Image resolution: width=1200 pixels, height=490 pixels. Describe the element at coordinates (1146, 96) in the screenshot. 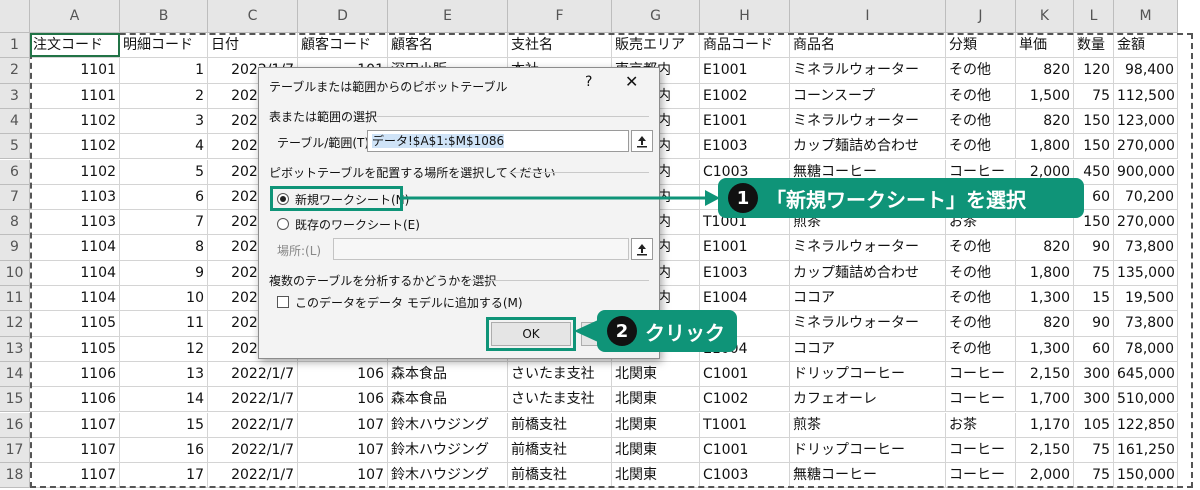

I see `table-cell: 112,500` at that location.